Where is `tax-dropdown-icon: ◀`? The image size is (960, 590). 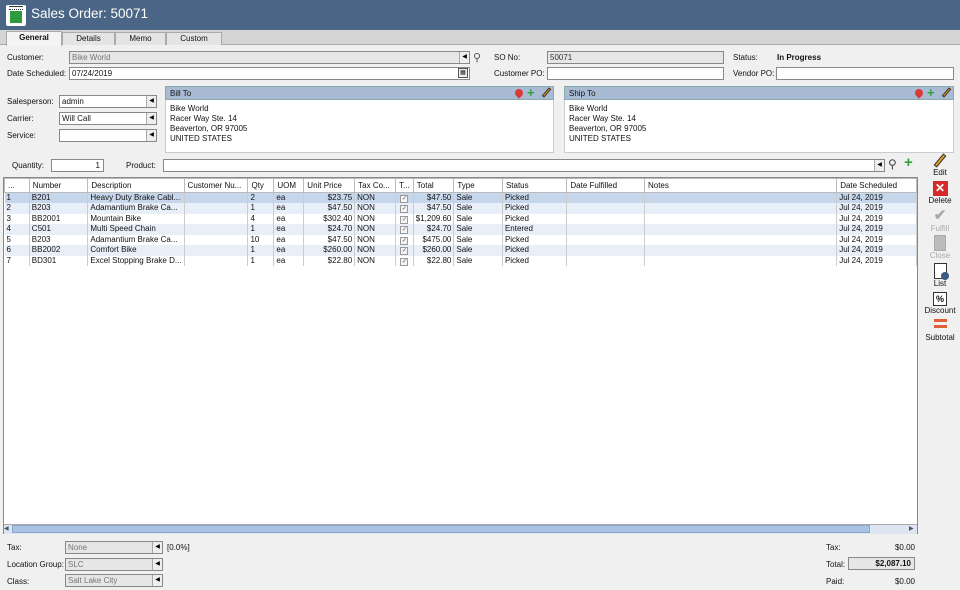
tax-dropdown-icon: ◀ is located at coordinates (157, 547).